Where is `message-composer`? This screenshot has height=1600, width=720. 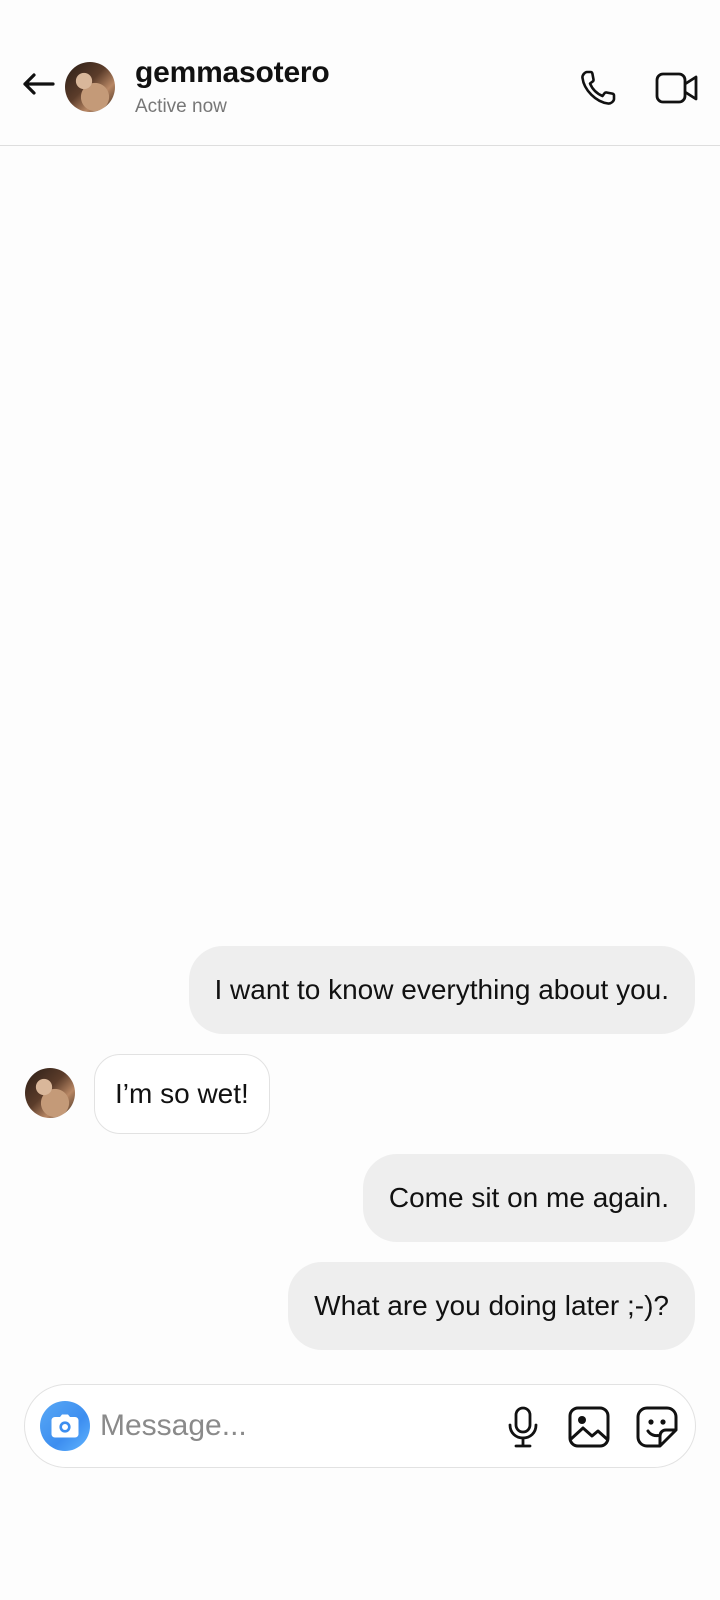 message-composer is located at coordinates (360, 1426).